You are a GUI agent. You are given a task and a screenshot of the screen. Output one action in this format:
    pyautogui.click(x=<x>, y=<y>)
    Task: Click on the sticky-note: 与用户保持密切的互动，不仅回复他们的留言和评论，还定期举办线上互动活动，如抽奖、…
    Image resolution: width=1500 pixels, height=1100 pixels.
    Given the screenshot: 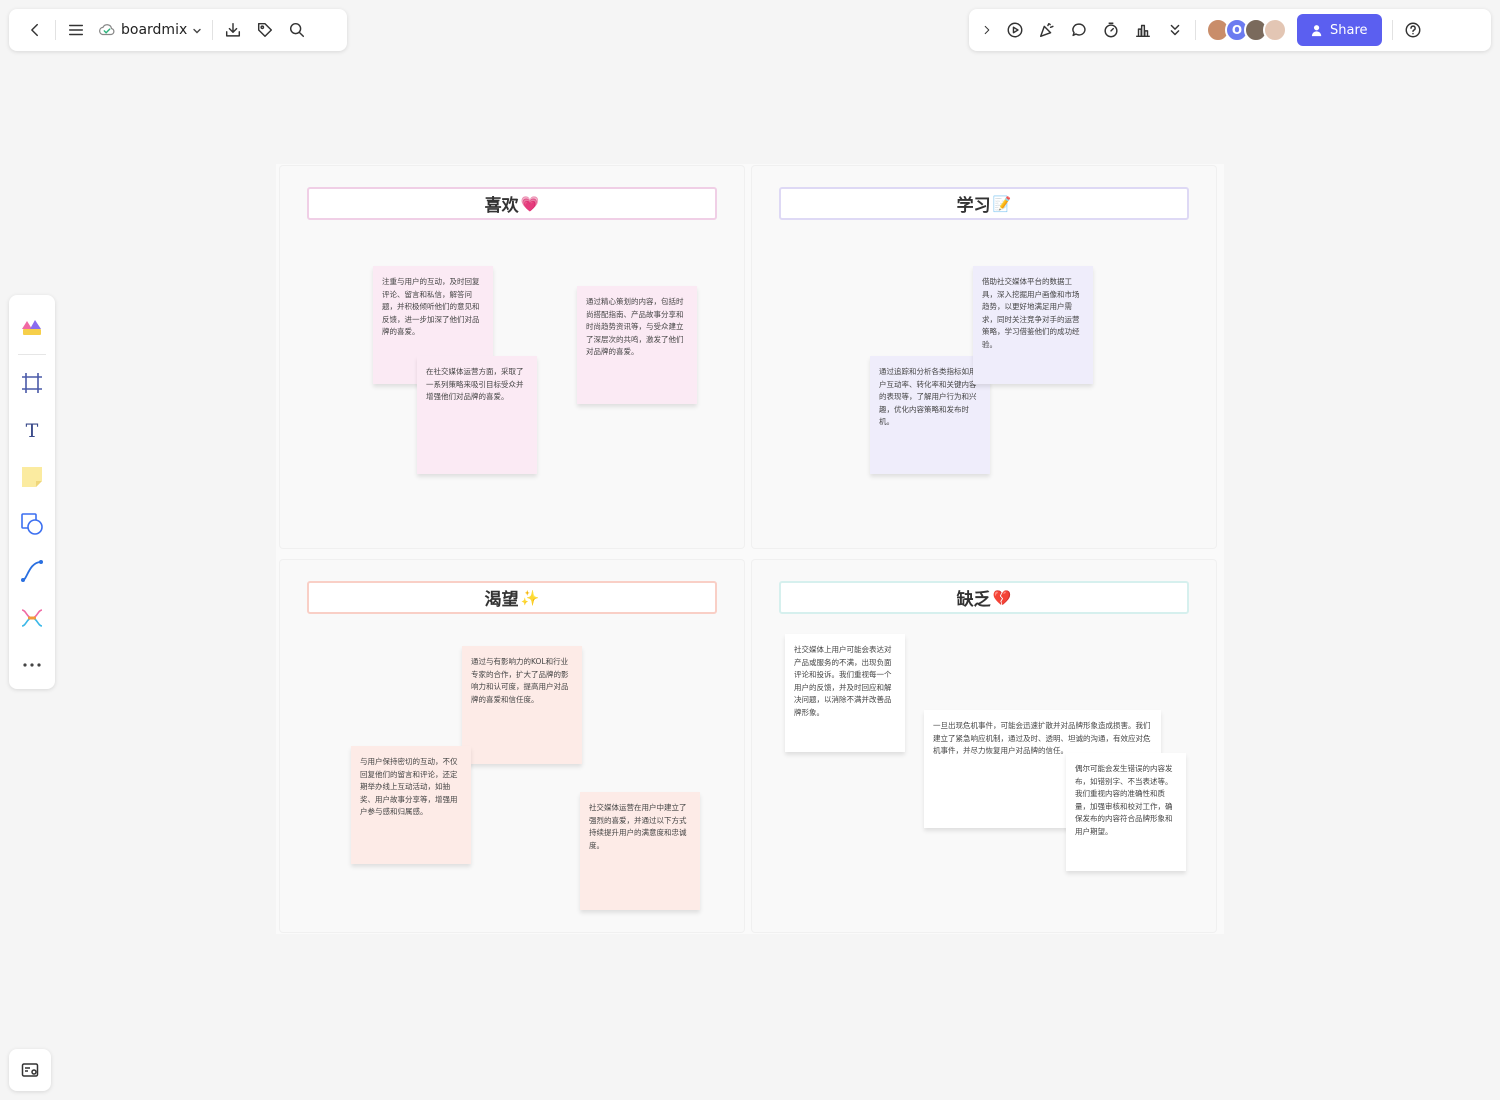 What is the action you would take?
    pyautogui.click(x=411, y=805)
    